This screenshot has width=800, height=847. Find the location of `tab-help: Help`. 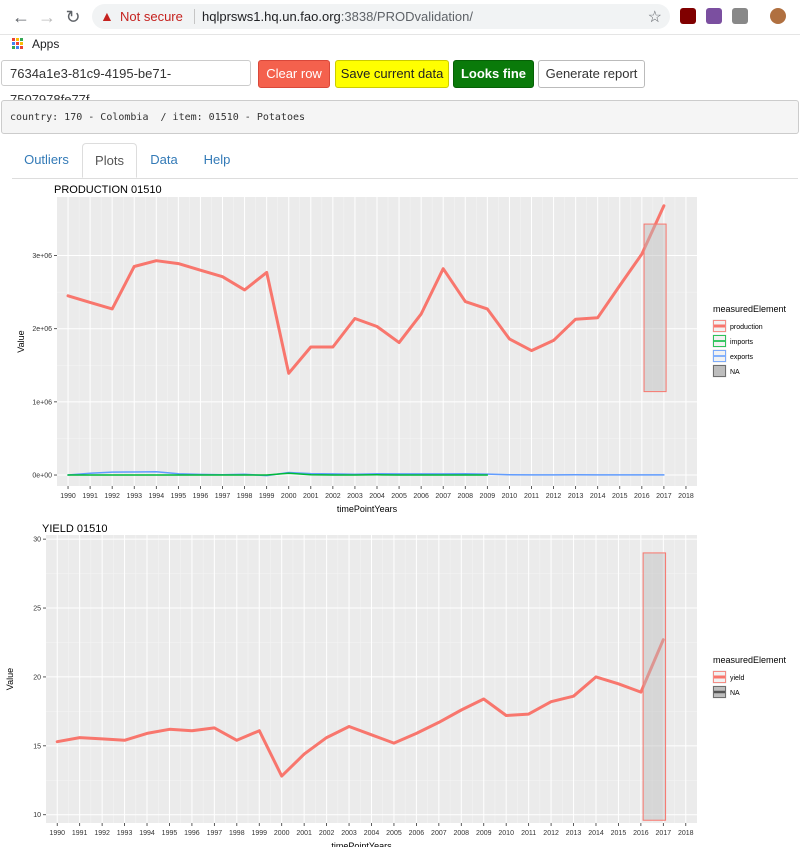

tab-help: Help is located at coordinates (217, 160).